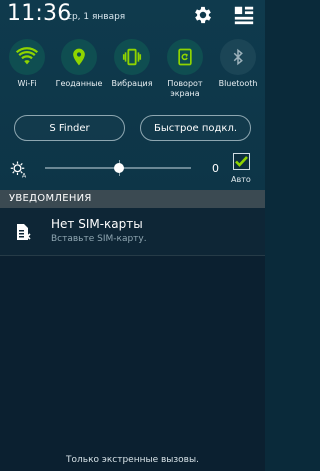 Image resolution: width=320 pixels, height=471 pixels. What do you see at coordinates (132, 83) in the screenshot?
I see `toggle-label: Вибрация` at bounding box center [132, 83].